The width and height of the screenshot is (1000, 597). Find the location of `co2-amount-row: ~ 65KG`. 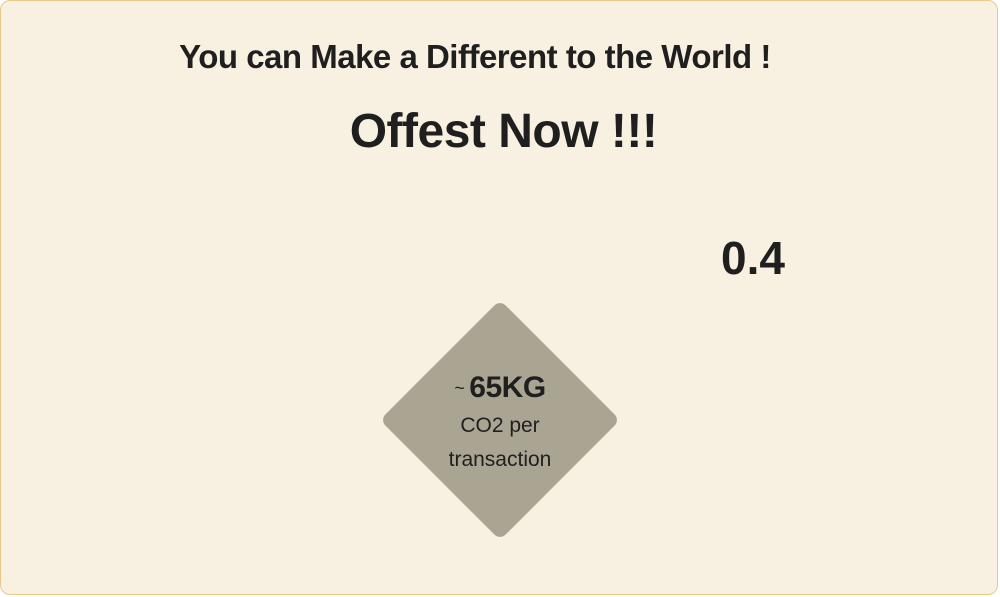

co2-amount-row: ~ 65KG is located at coordinates (500, 388).